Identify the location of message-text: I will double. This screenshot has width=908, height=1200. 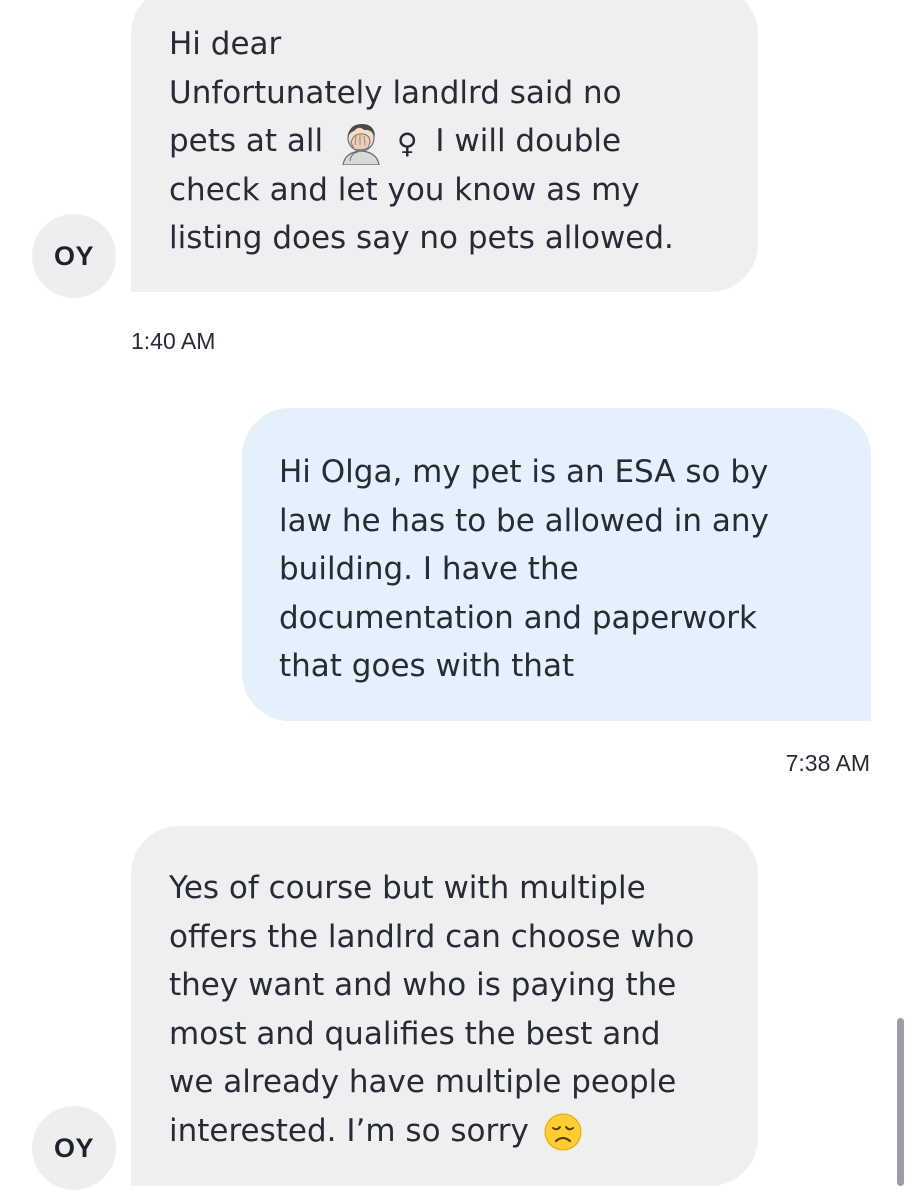
(528, 141).